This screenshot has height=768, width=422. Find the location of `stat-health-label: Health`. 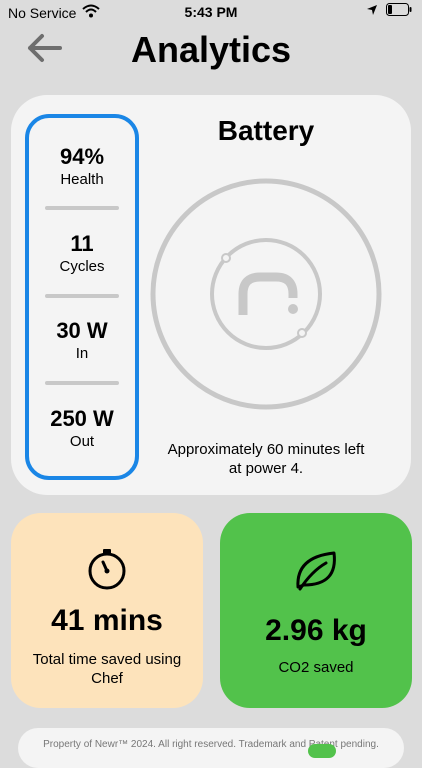

stat-health-label: Health is located at coordinates (82, 179).